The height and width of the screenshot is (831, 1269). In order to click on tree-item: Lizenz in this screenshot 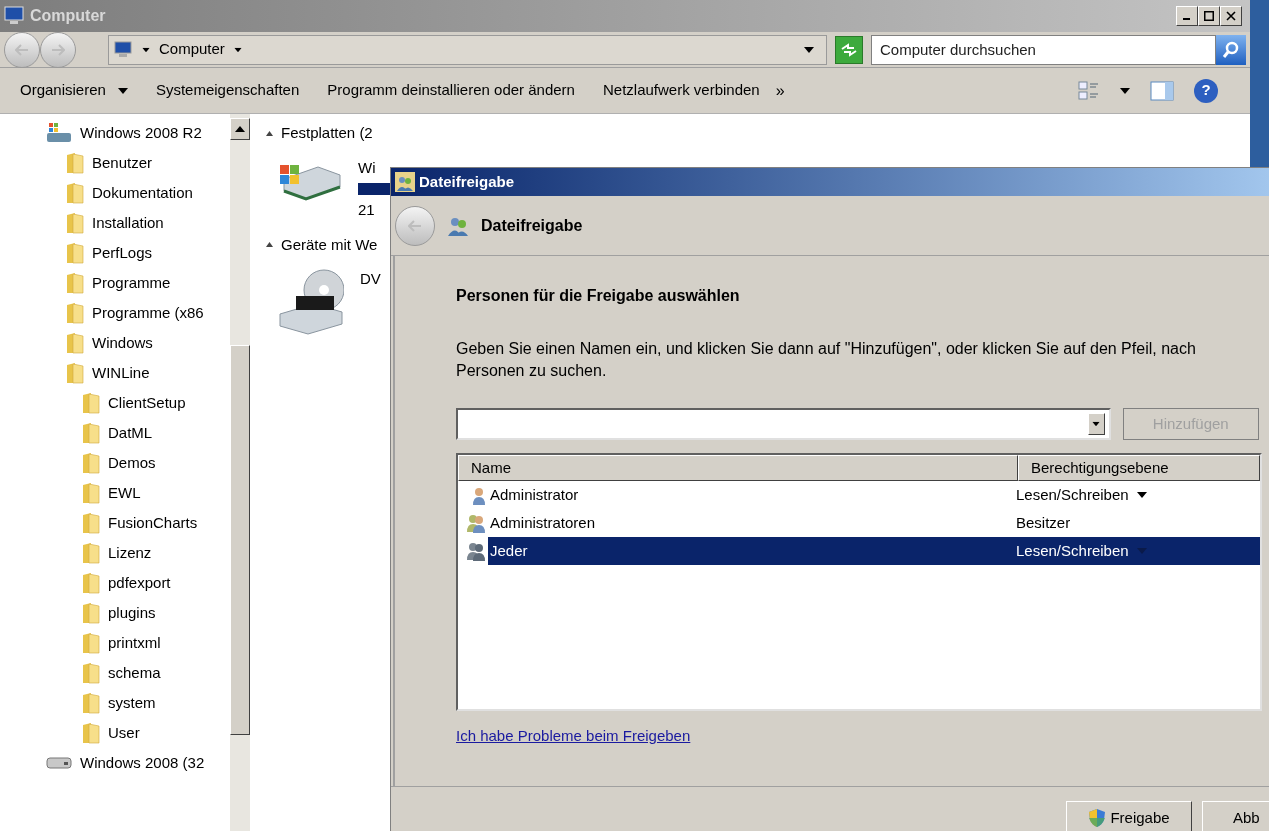, I will do `click(130, 553)`.